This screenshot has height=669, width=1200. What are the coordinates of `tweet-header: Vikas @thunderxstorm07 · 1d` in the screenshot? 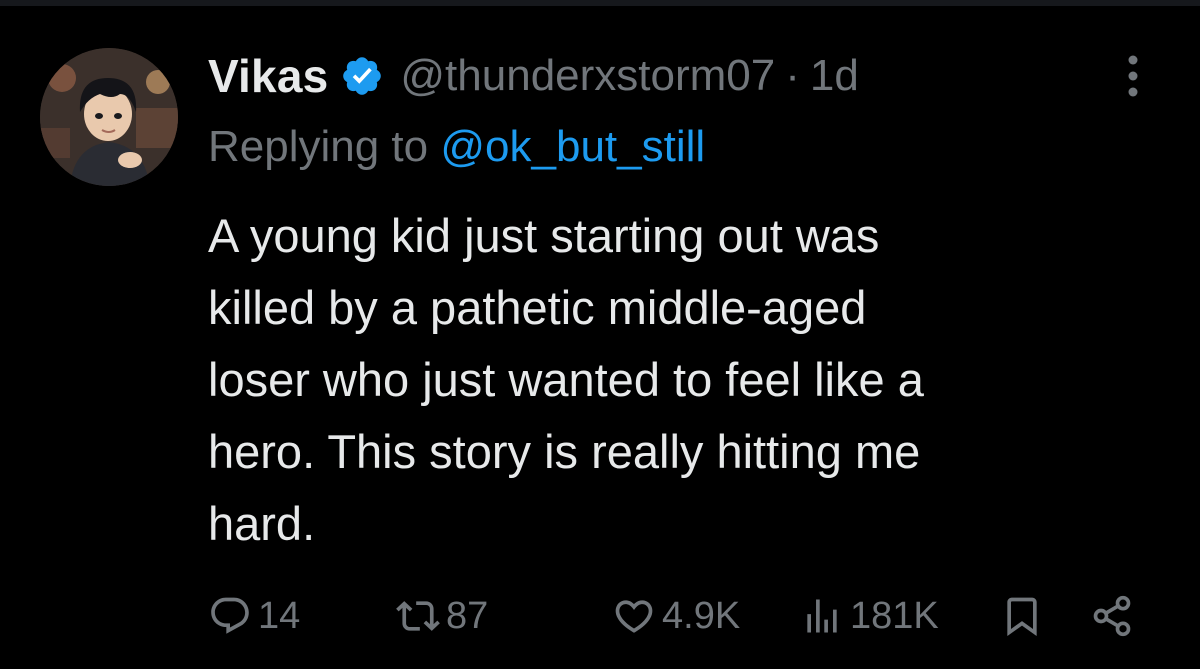 It's located at (533, 76).